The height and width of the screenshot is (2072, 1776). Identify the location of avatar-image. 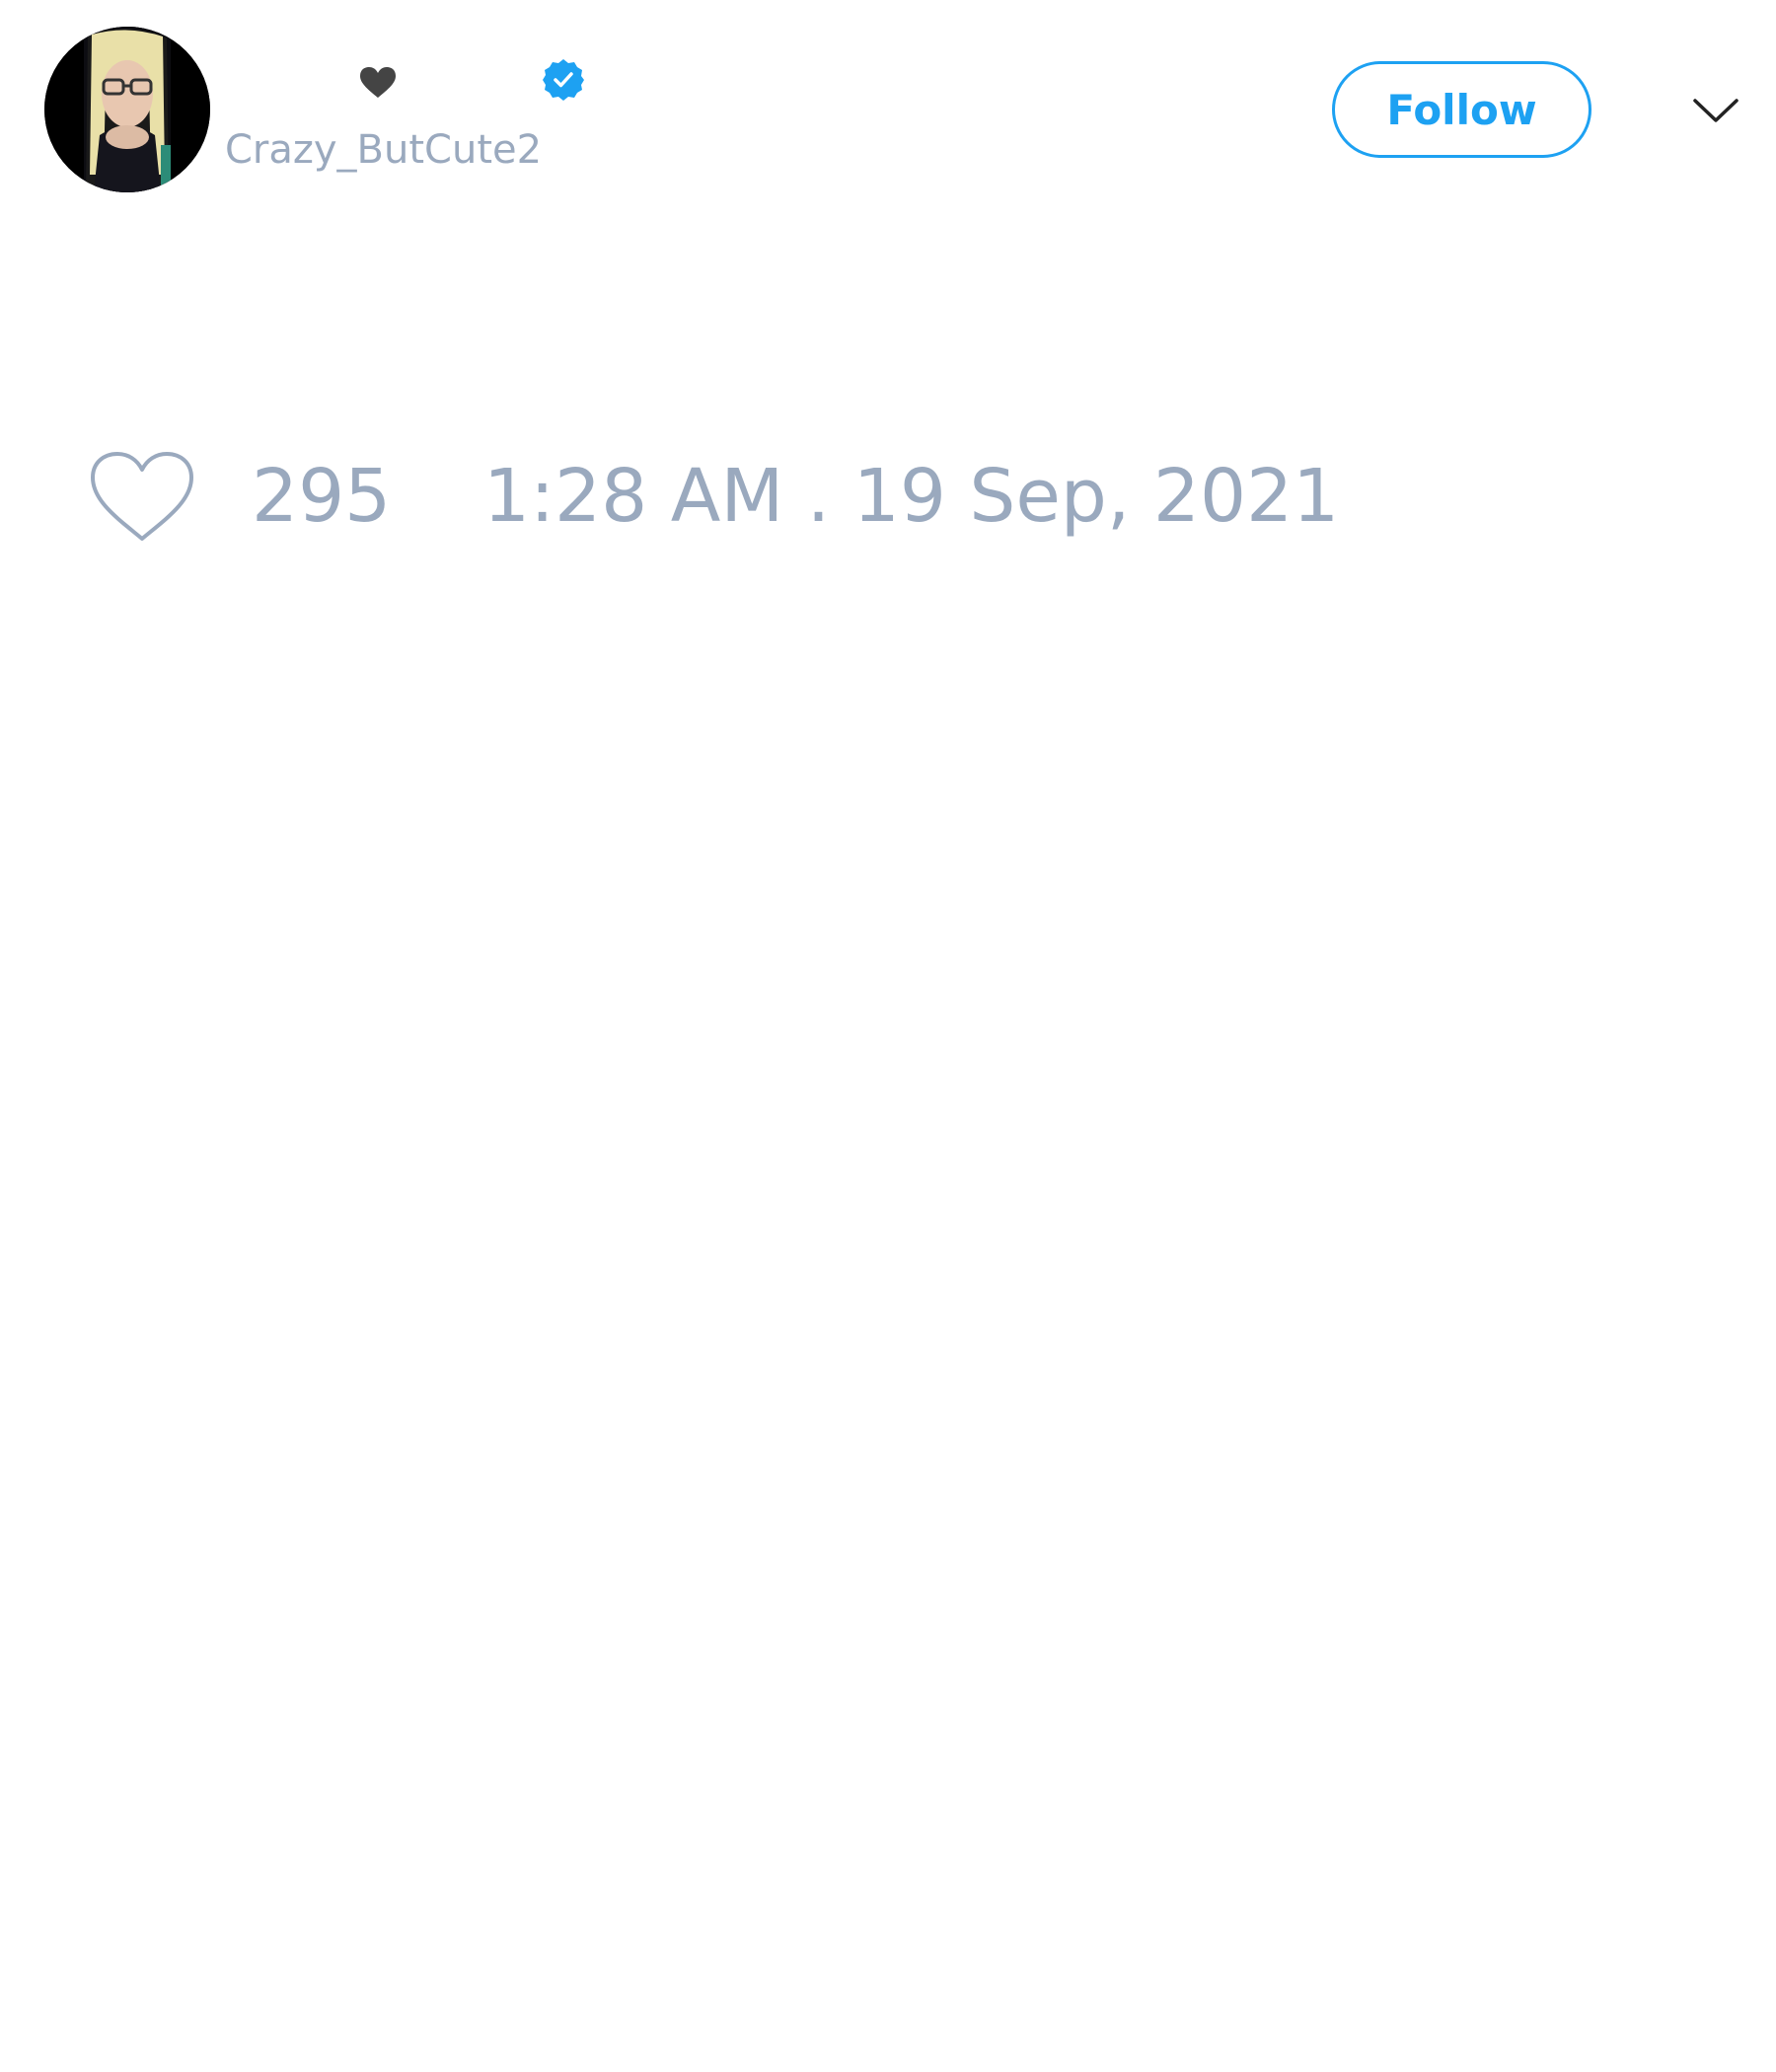
(127, 110).